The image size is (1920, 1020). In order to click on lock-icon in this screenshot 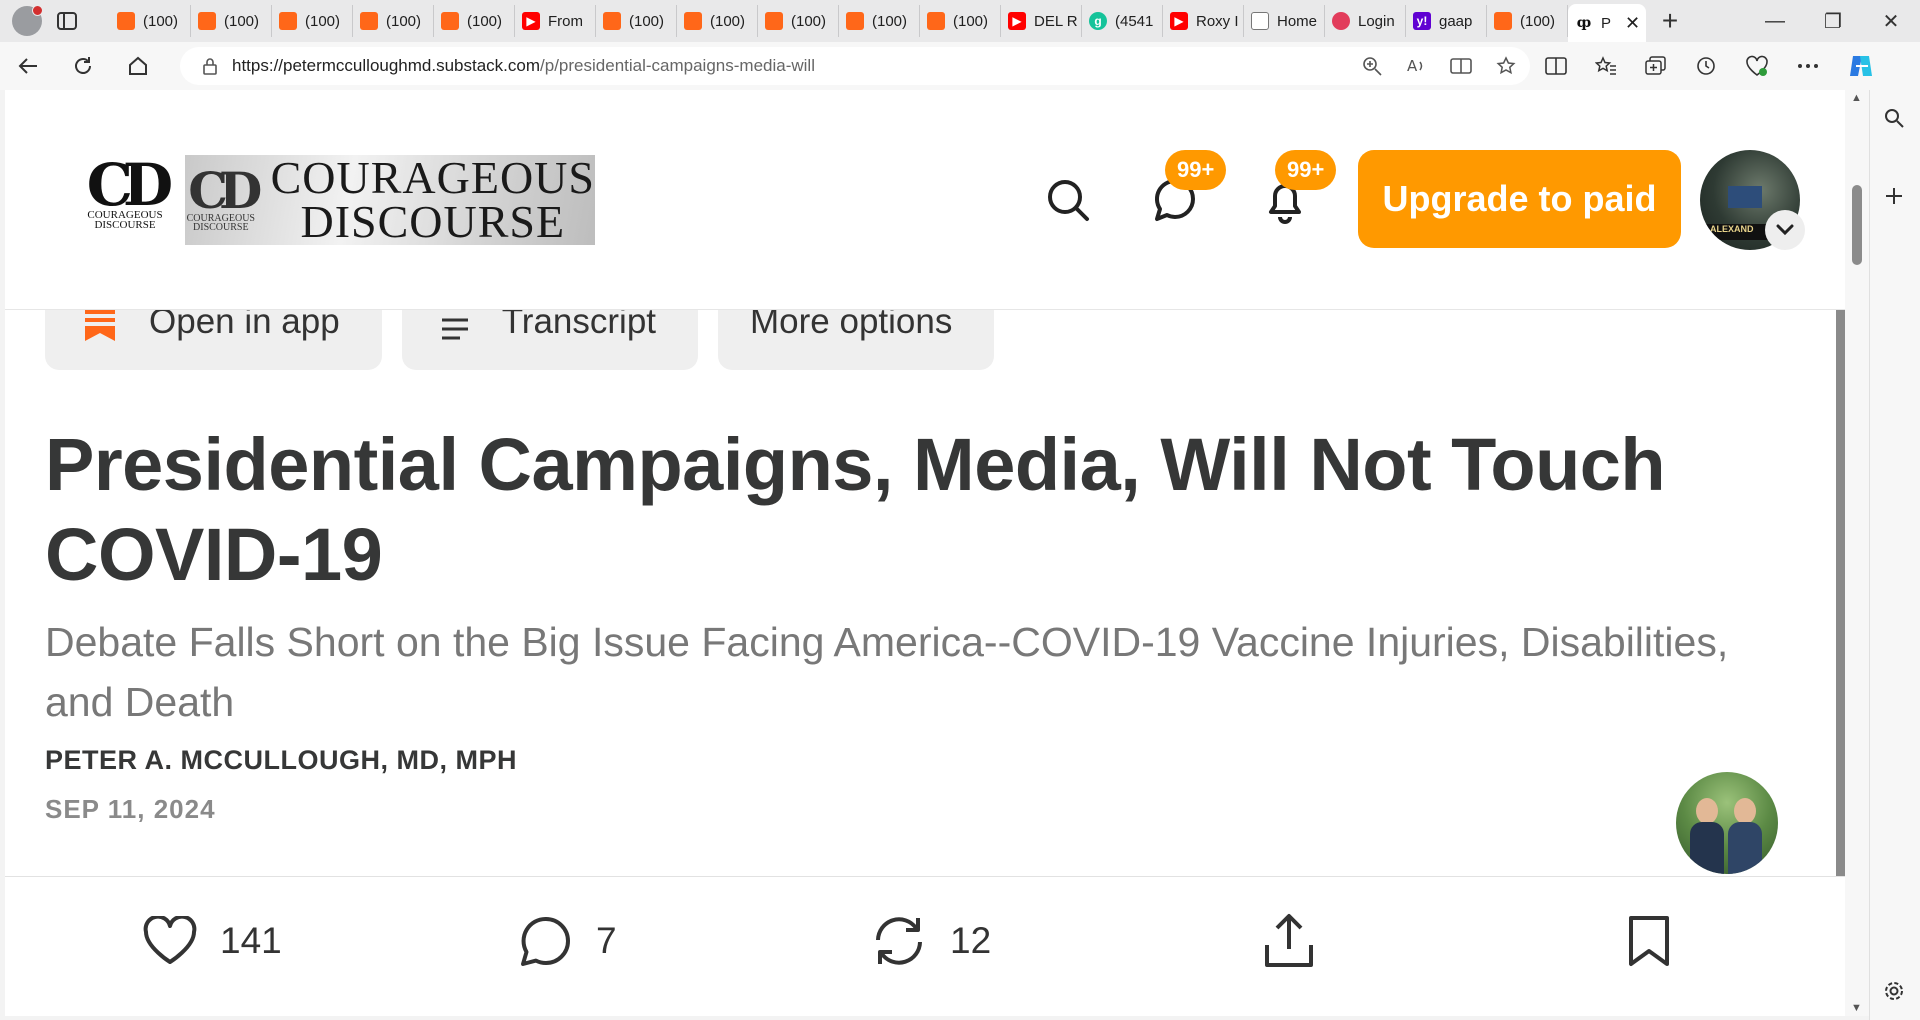, I will do `click(210, 66)`.